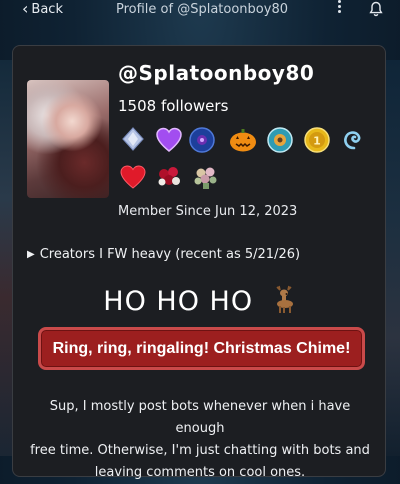 This screenshot has width=400, height=484. I want to click on chevron-left-icon: ‹, so click(25, 9).